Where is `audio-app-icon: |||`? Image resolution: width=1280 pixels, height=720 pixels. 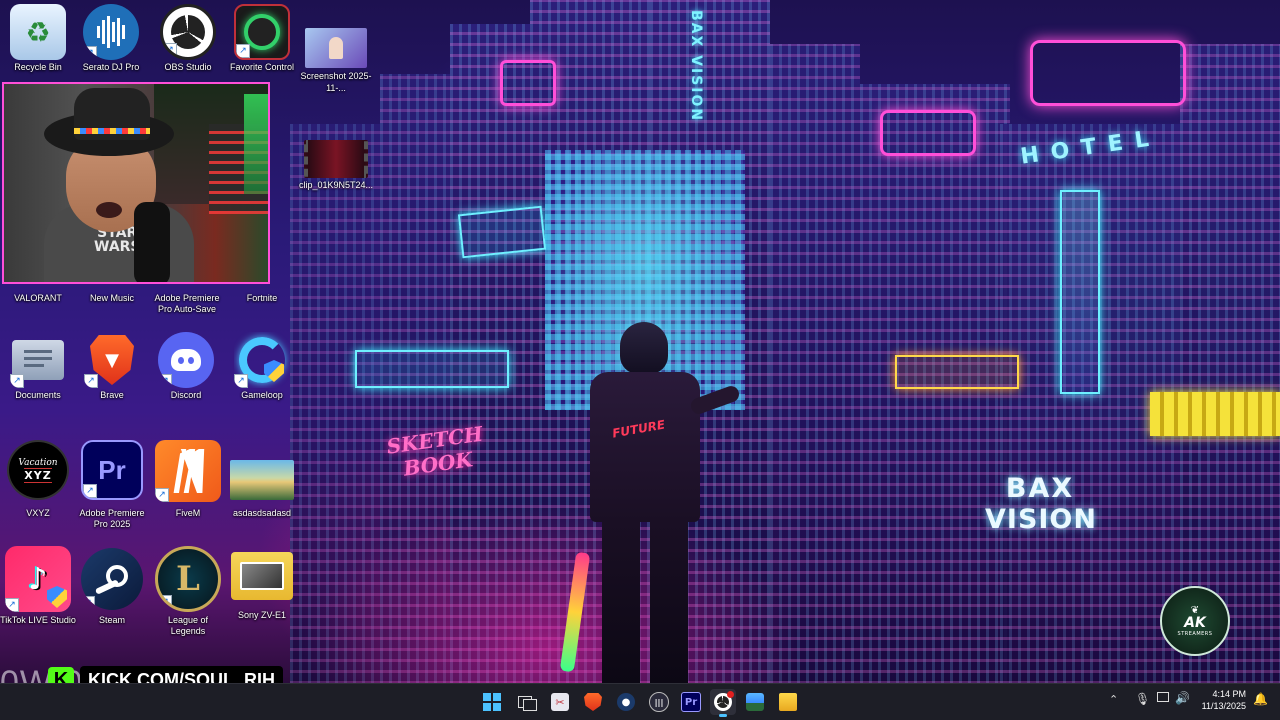
audio-app-icon: ||| is located at coordinates (659, 702).